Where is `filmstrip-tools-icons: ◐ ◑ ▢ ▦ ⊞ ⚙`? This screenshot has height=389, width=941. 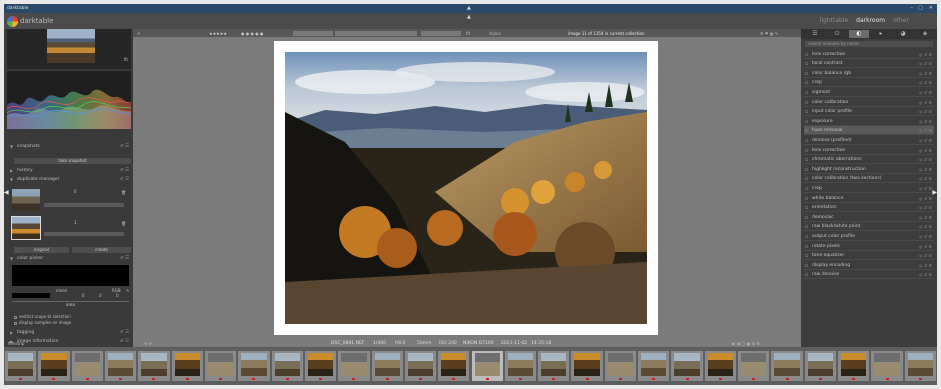
filmstrip-tools-icons: ◐ ◑ ▢ ▦ ⊞ ⚙ is located at coordinates (746, 343).